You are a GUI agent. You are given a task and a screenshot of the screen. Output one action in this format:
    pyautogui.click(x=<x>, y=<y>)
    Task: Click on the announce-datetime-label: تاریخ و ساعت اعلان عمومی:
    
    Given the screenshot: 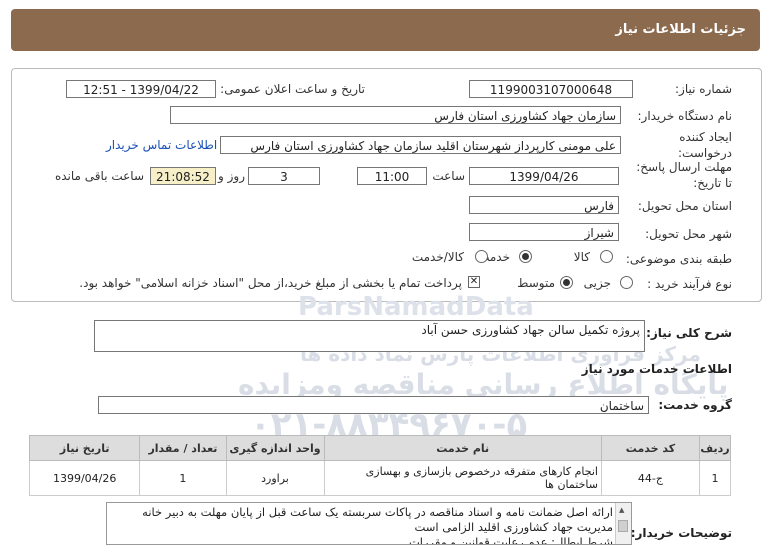 What is the action you would take?
    pyautogui.click(x=292, y=89)
    